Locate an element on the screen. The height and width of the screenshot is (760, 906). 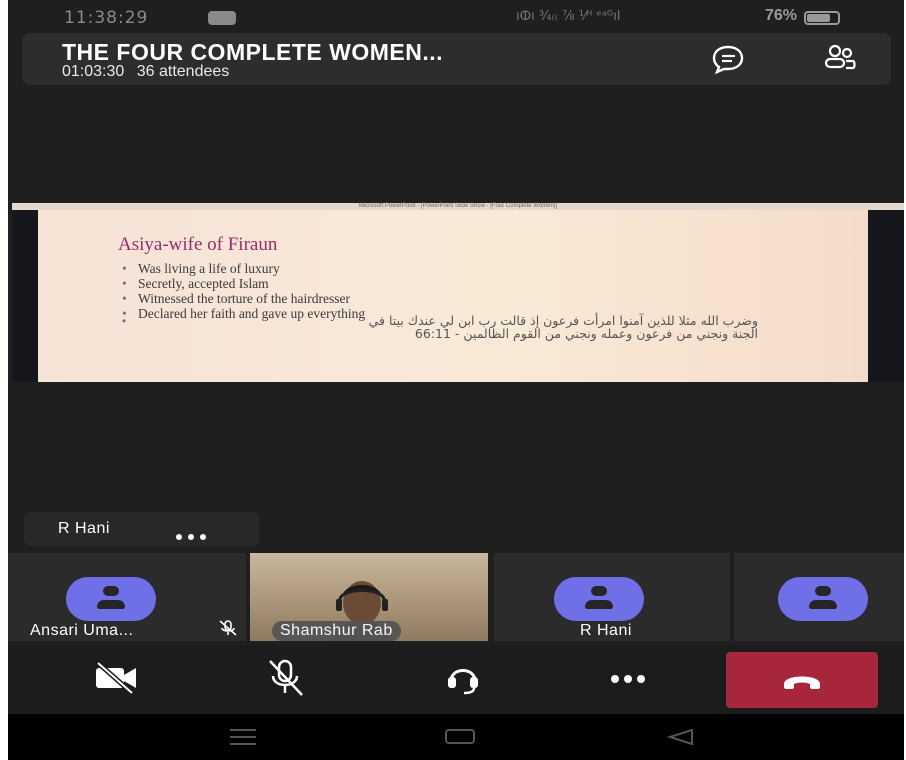
slide-border-right is located at coordinates (886, 296).